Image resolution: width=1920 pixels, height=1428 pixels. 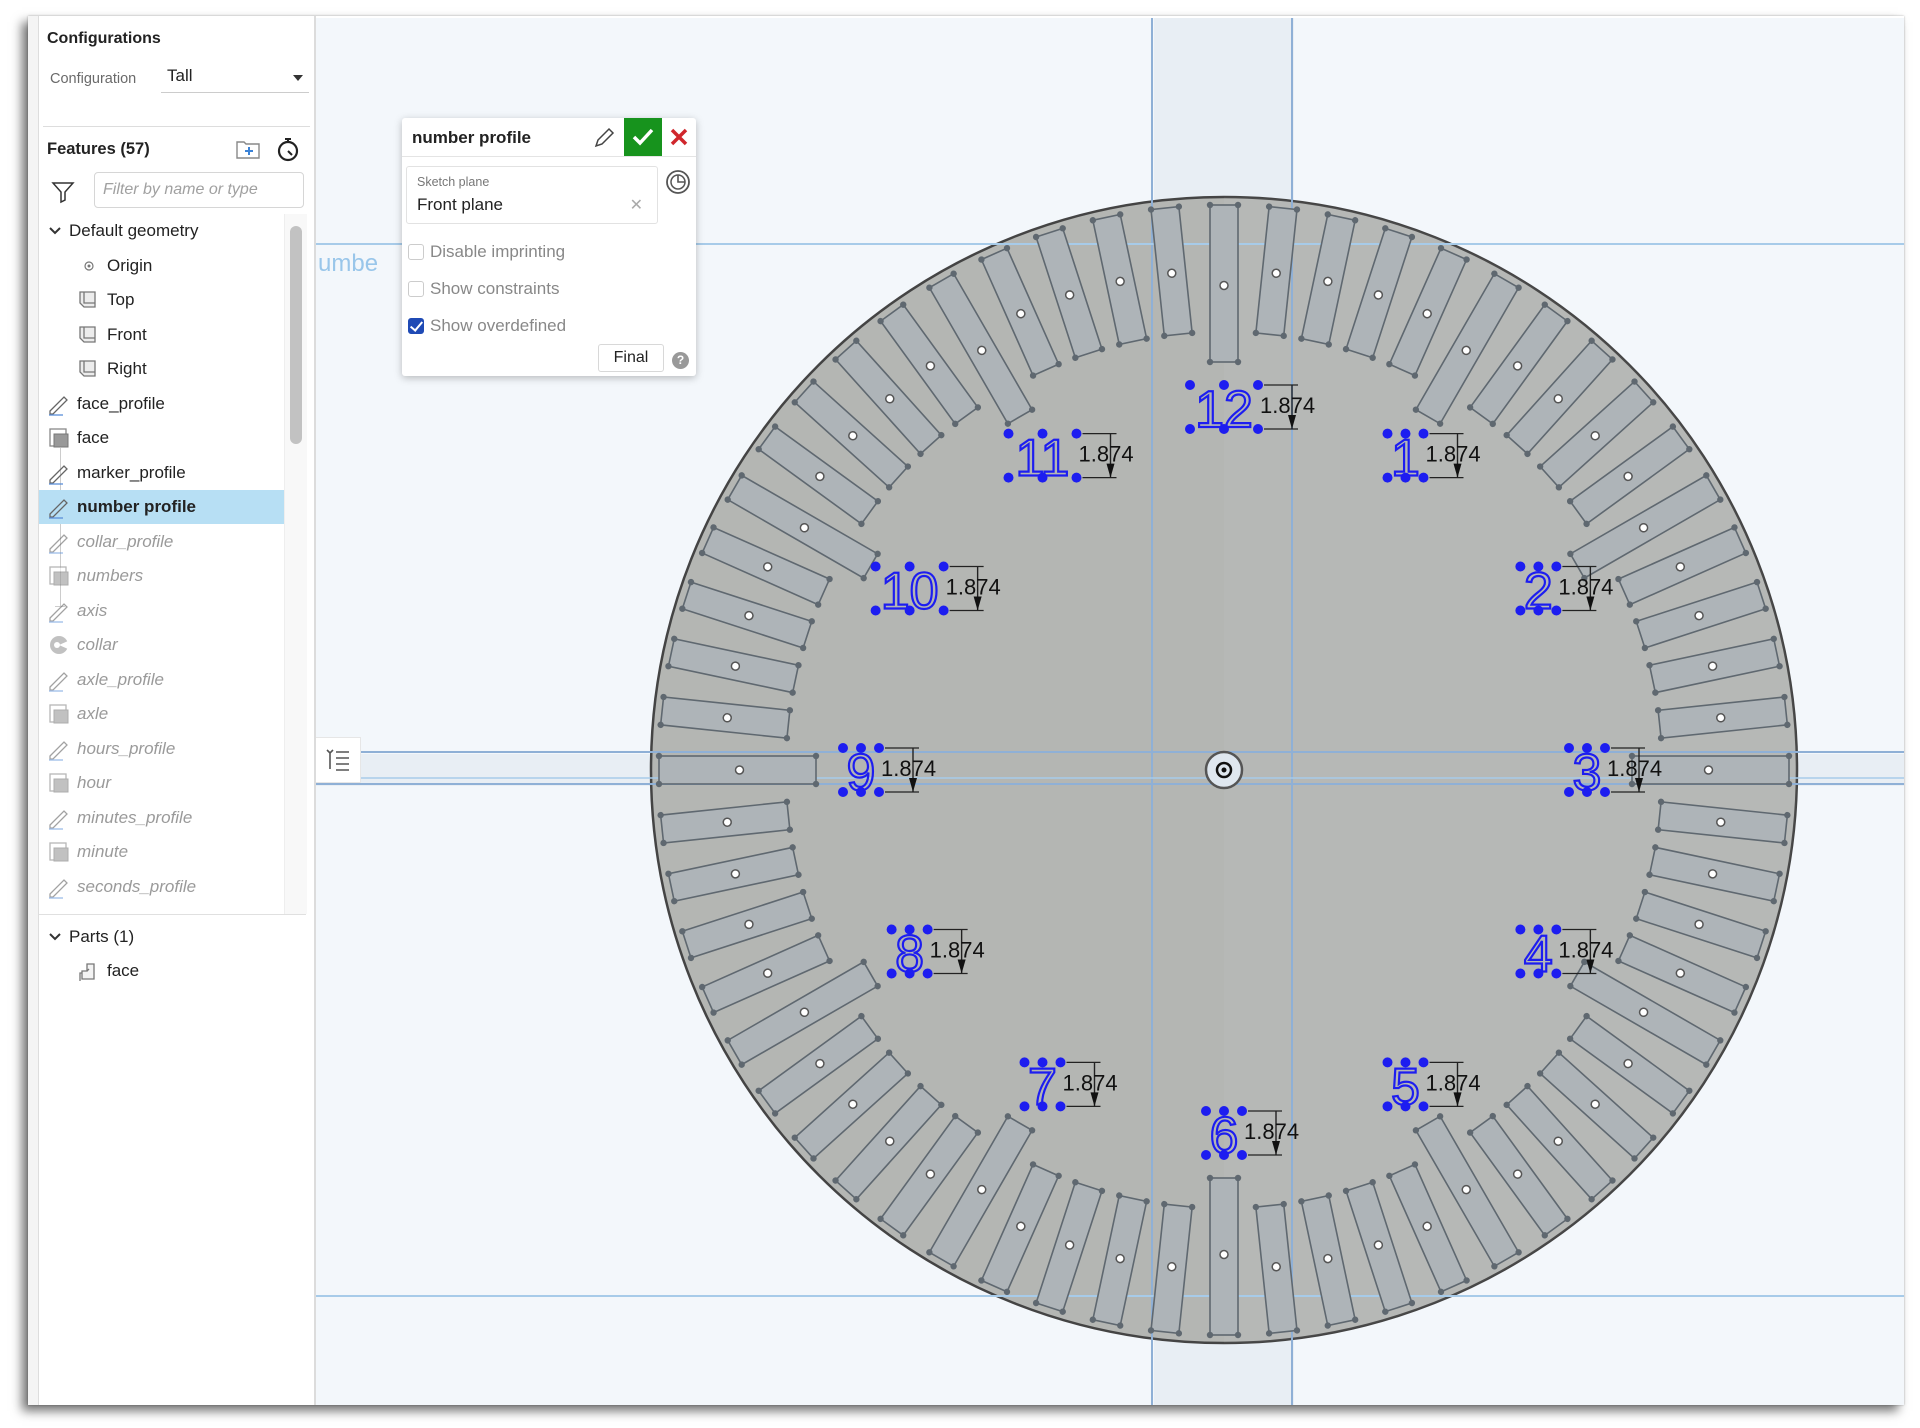 What do you see at coordinates (169, 937) in the screenshot?
I see `parts-header: Parts (1)` at bounding box center [169, 937].